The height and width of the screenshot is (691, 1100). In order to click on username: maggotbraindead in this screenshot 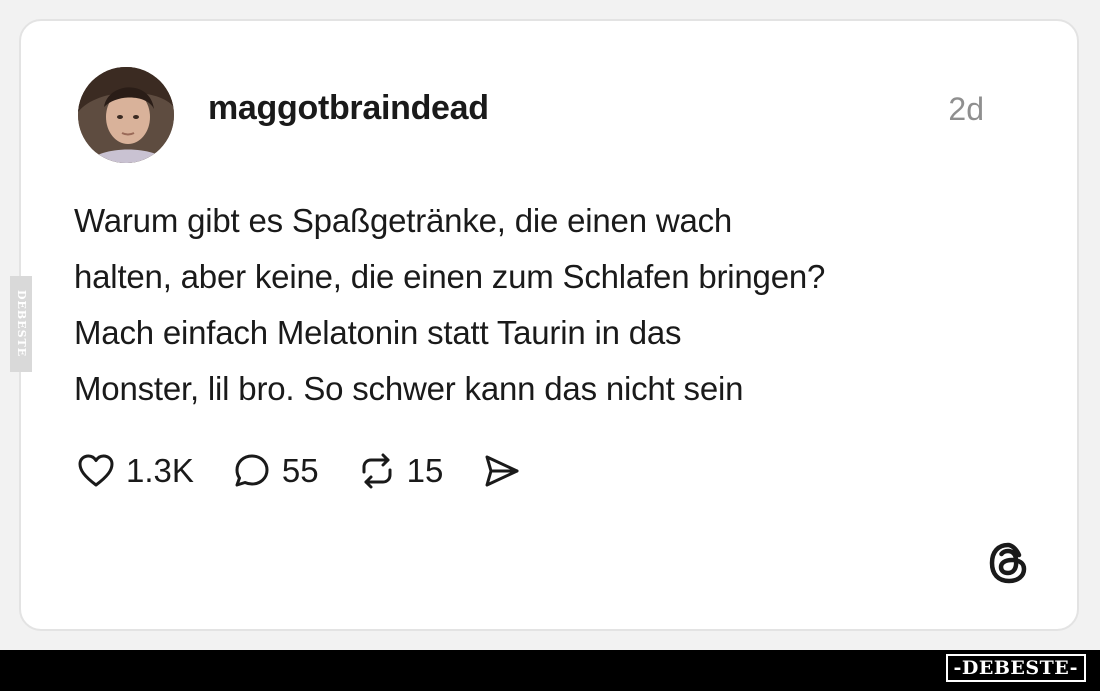, I will do `click(348, 108)`.